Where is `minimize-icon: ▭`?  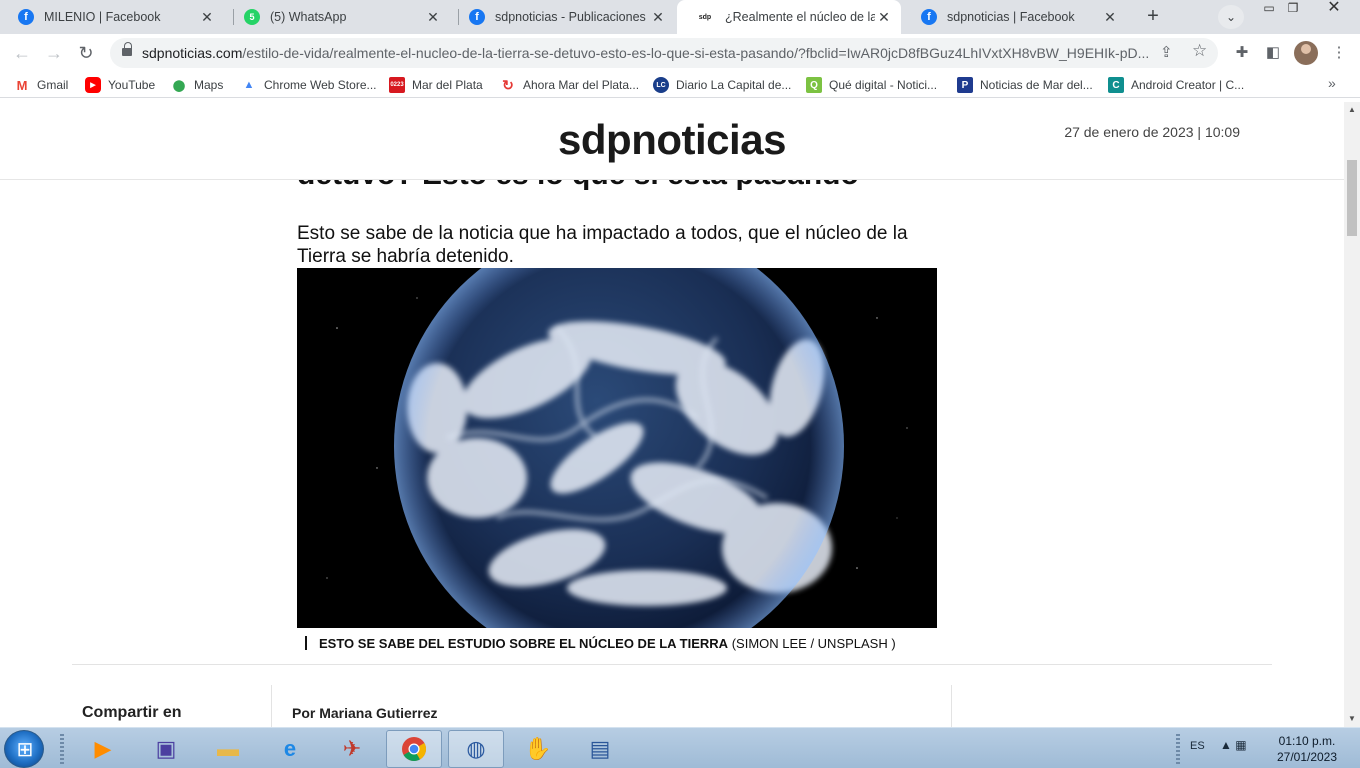
minimize-icon: ▭ is located at coordinates (1269, 9).